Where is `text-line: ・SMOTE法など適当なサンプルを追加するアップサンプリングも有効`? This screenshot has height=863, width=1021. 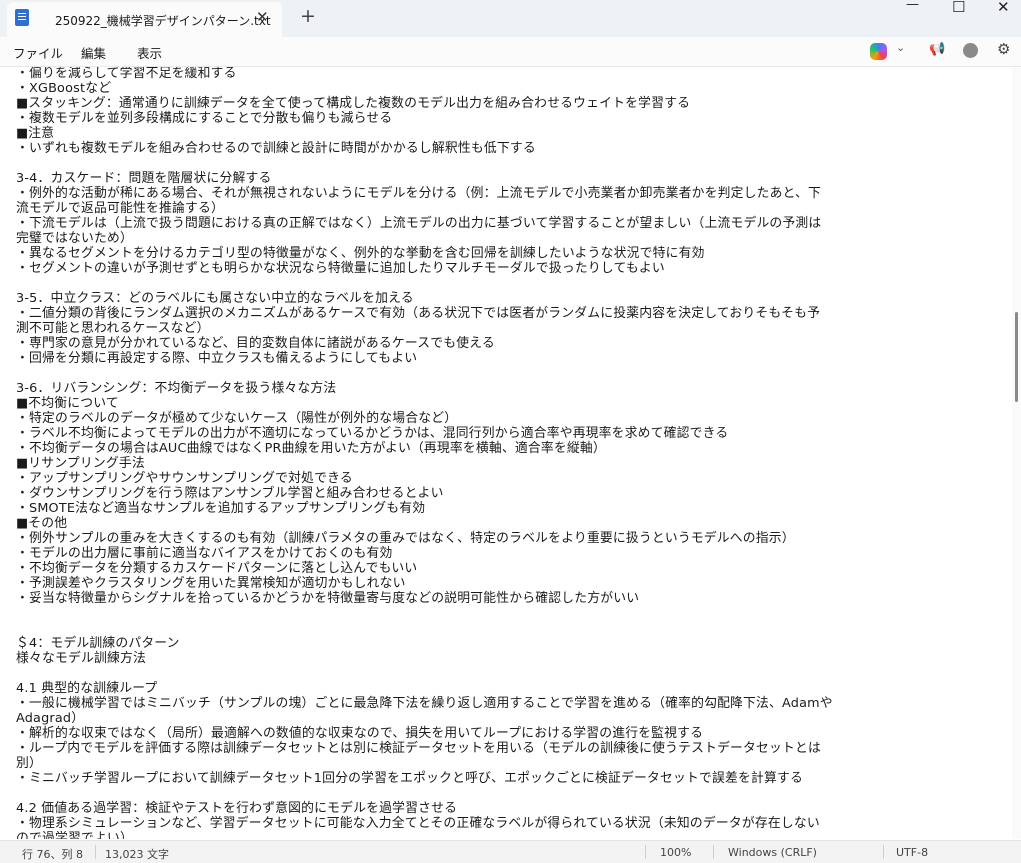
text-line: ・SMOTE法など適当なサンプルを追加するアップサンプリングも有効 is located at coordinates (221, 508).